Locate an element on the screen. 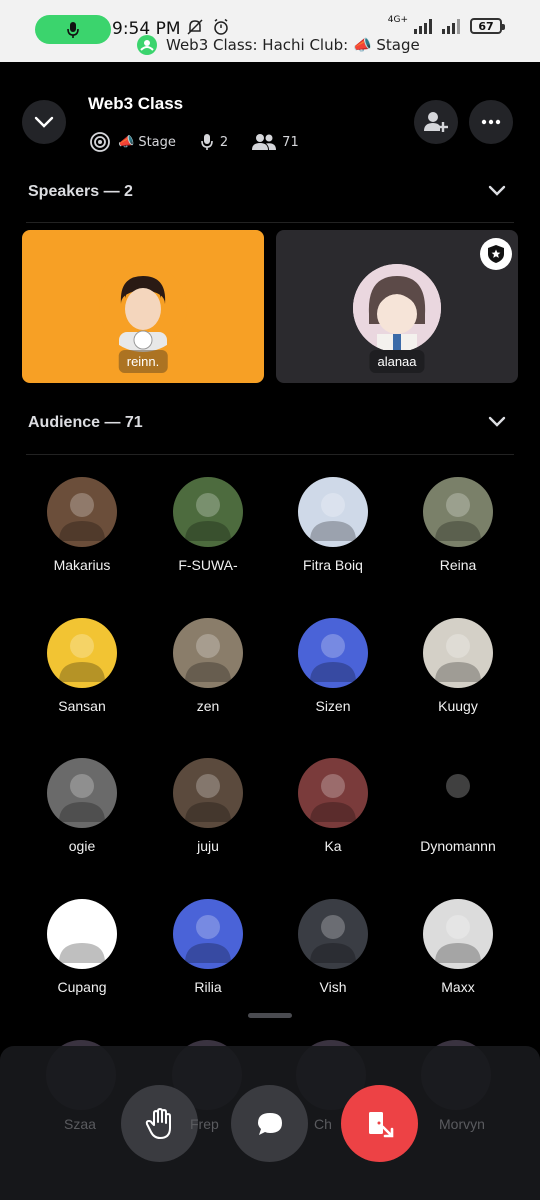 The width and height of the screenshot is (540, 1200). chevron-down-icon is located at coordinates (44, 122).